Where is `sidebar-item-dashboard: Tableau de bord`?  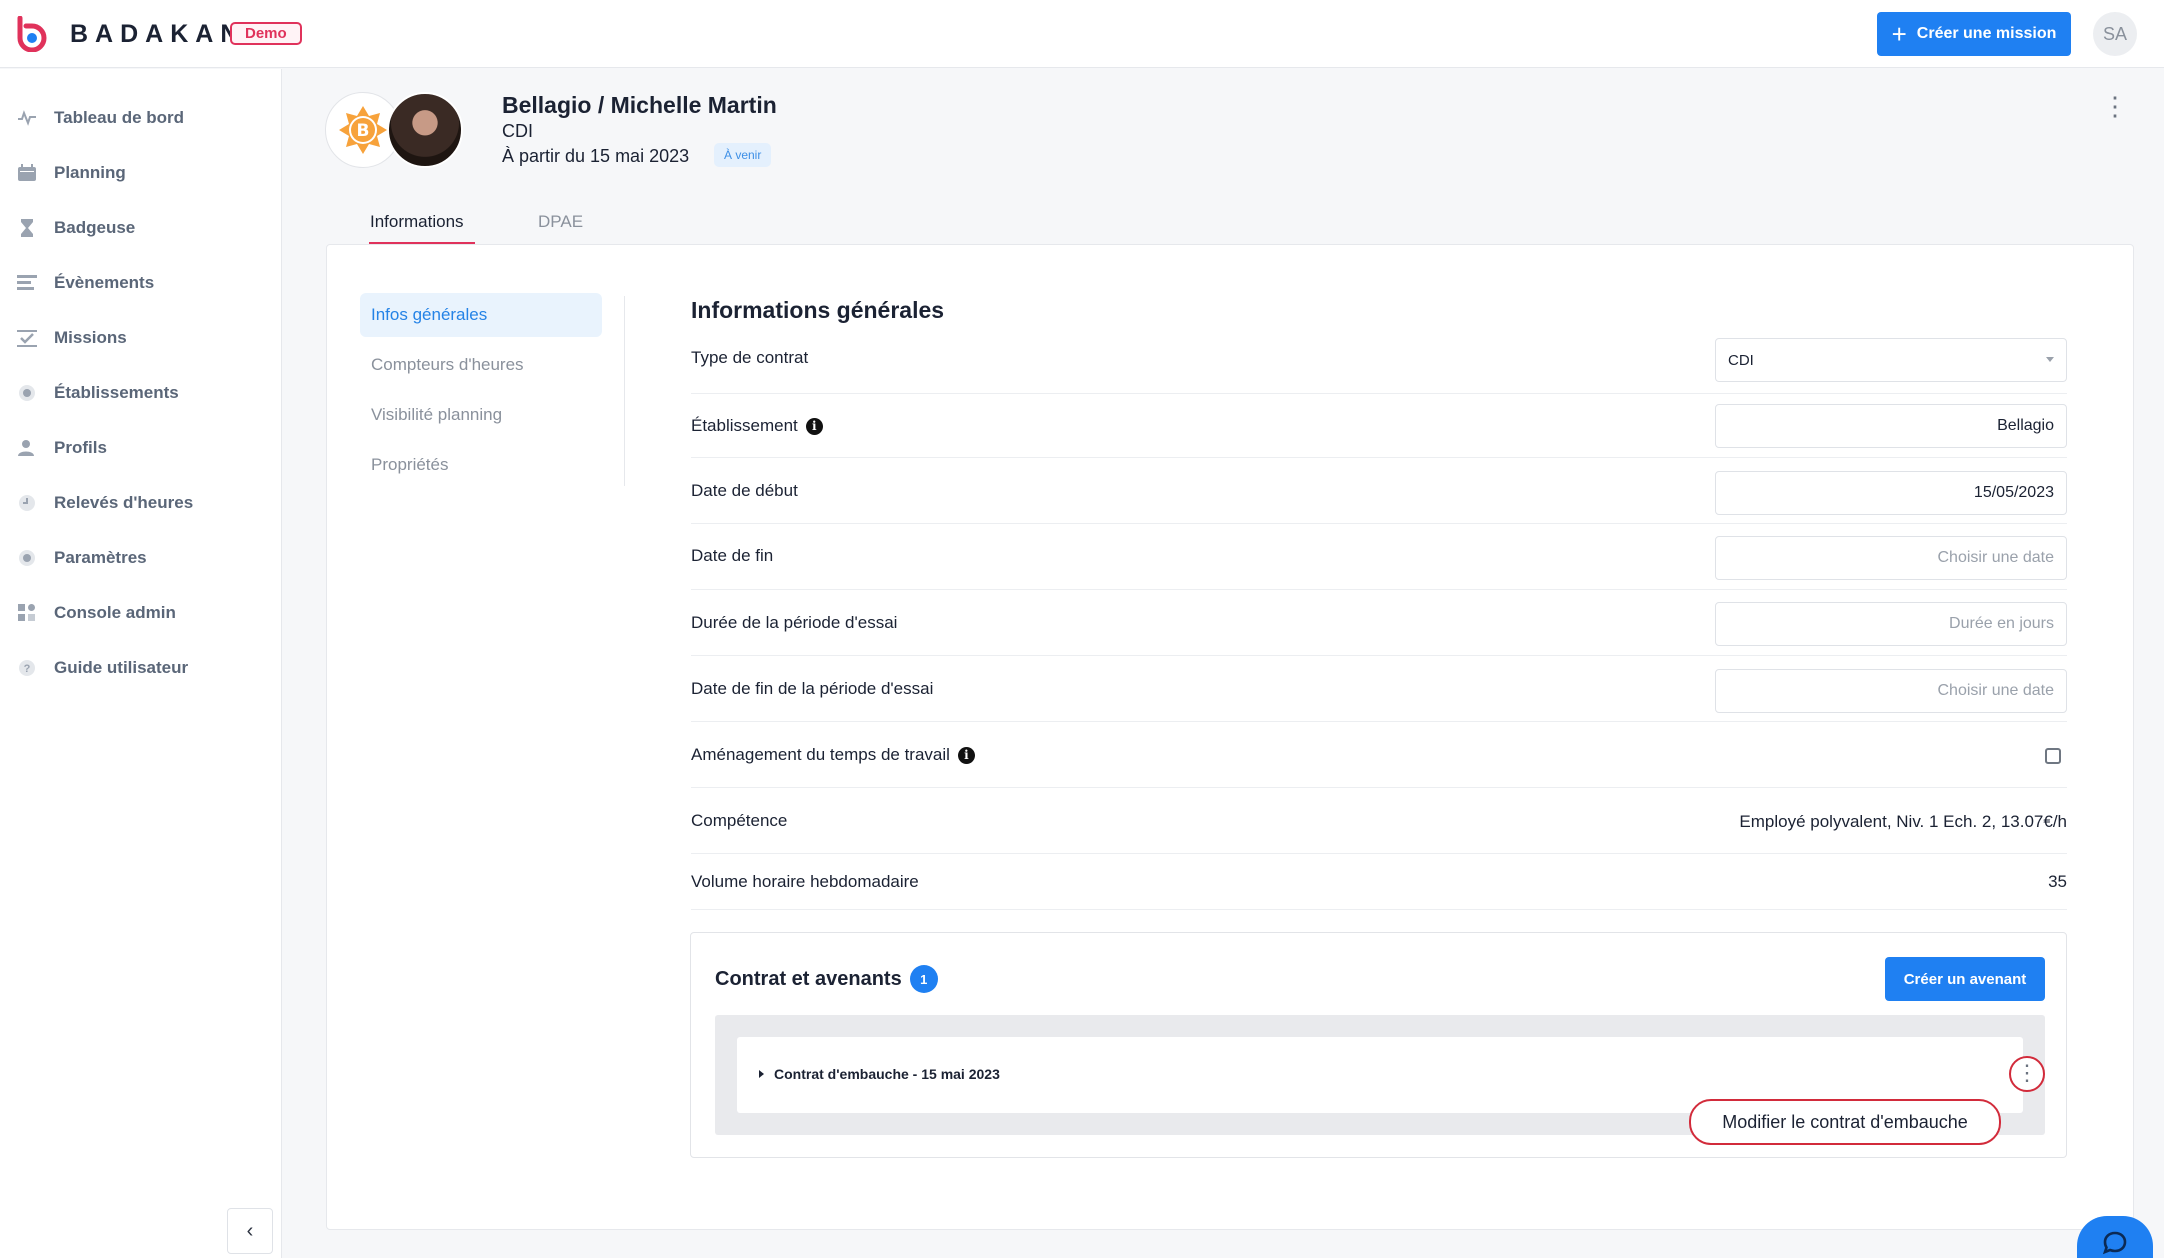 sidebar-item-dashboard: Tableau de bord is located at coordinates (100, 118).